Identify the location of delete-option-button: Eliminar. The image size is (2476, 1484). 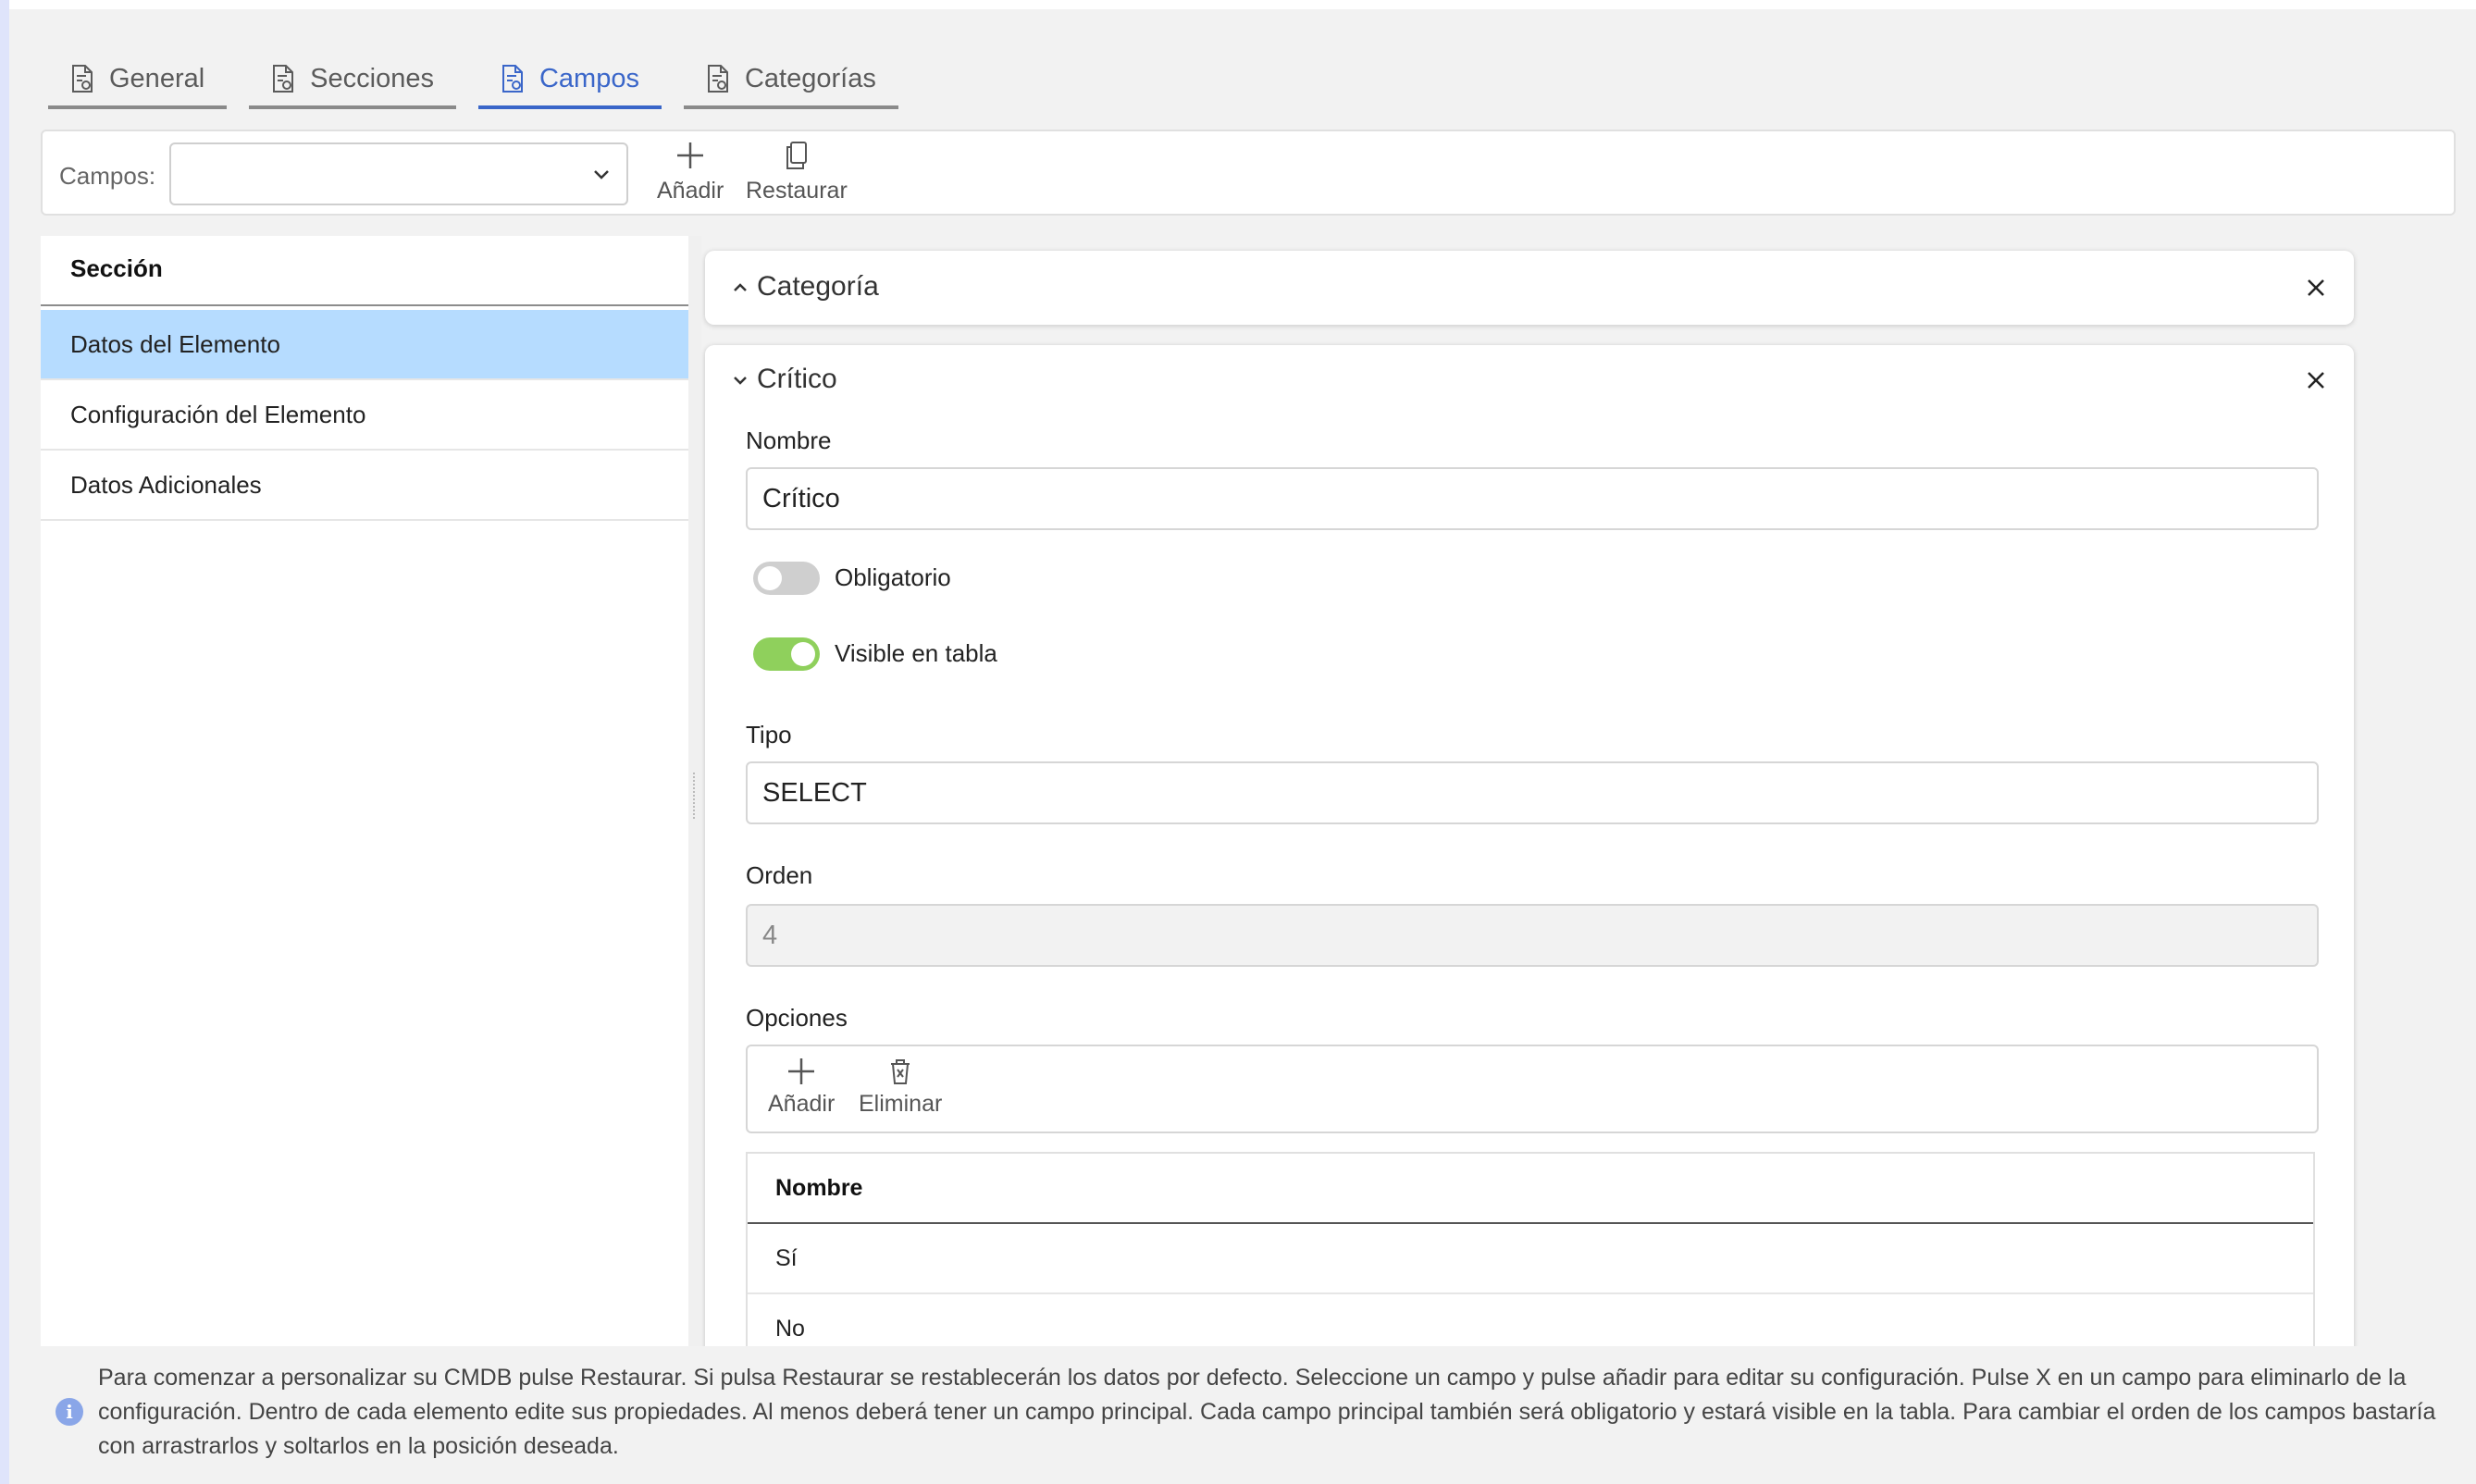
(900, 1087).